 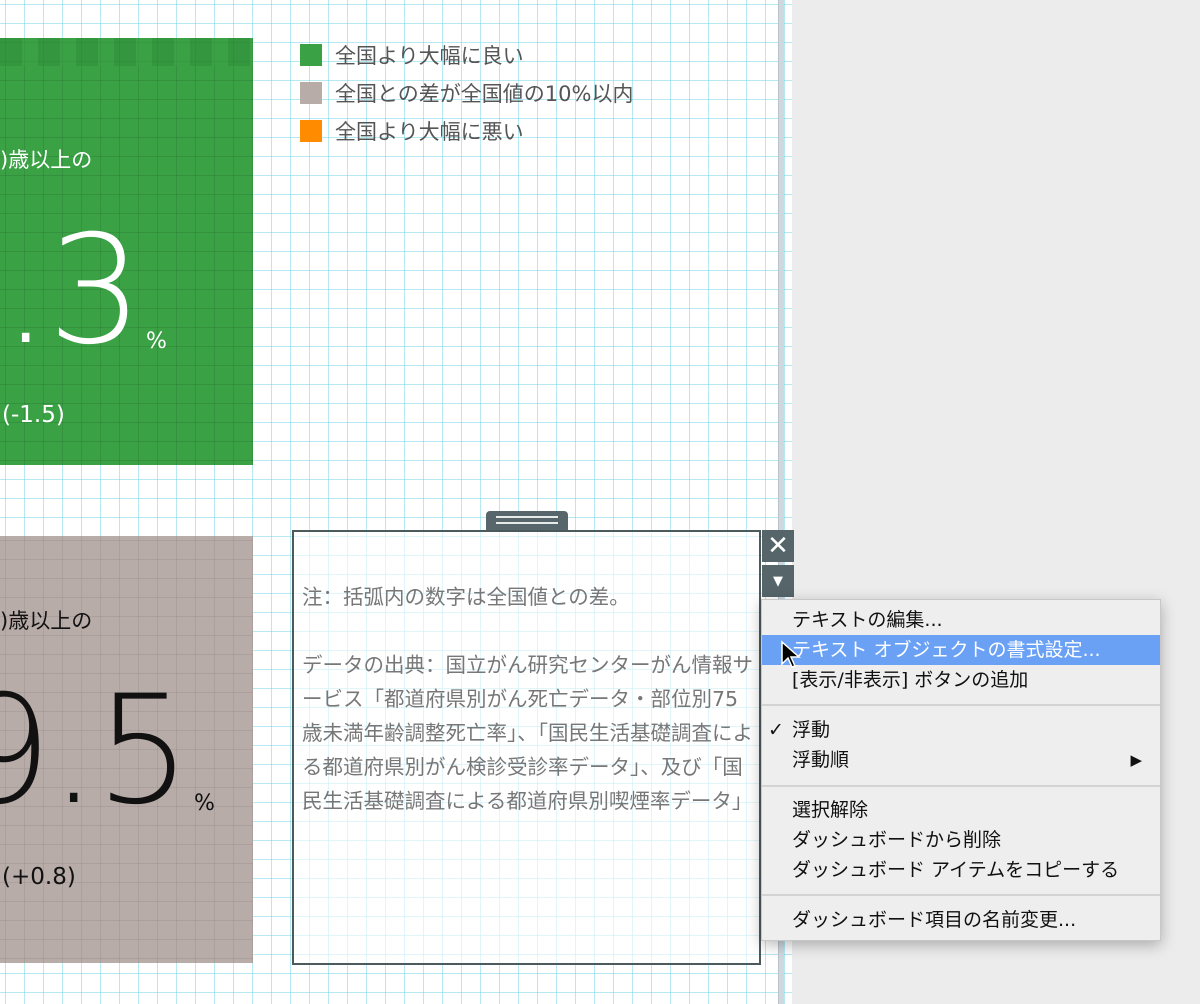 I want to click on legend-label: 全国との差が全国値の10%以内, so click(x=484, y=94).